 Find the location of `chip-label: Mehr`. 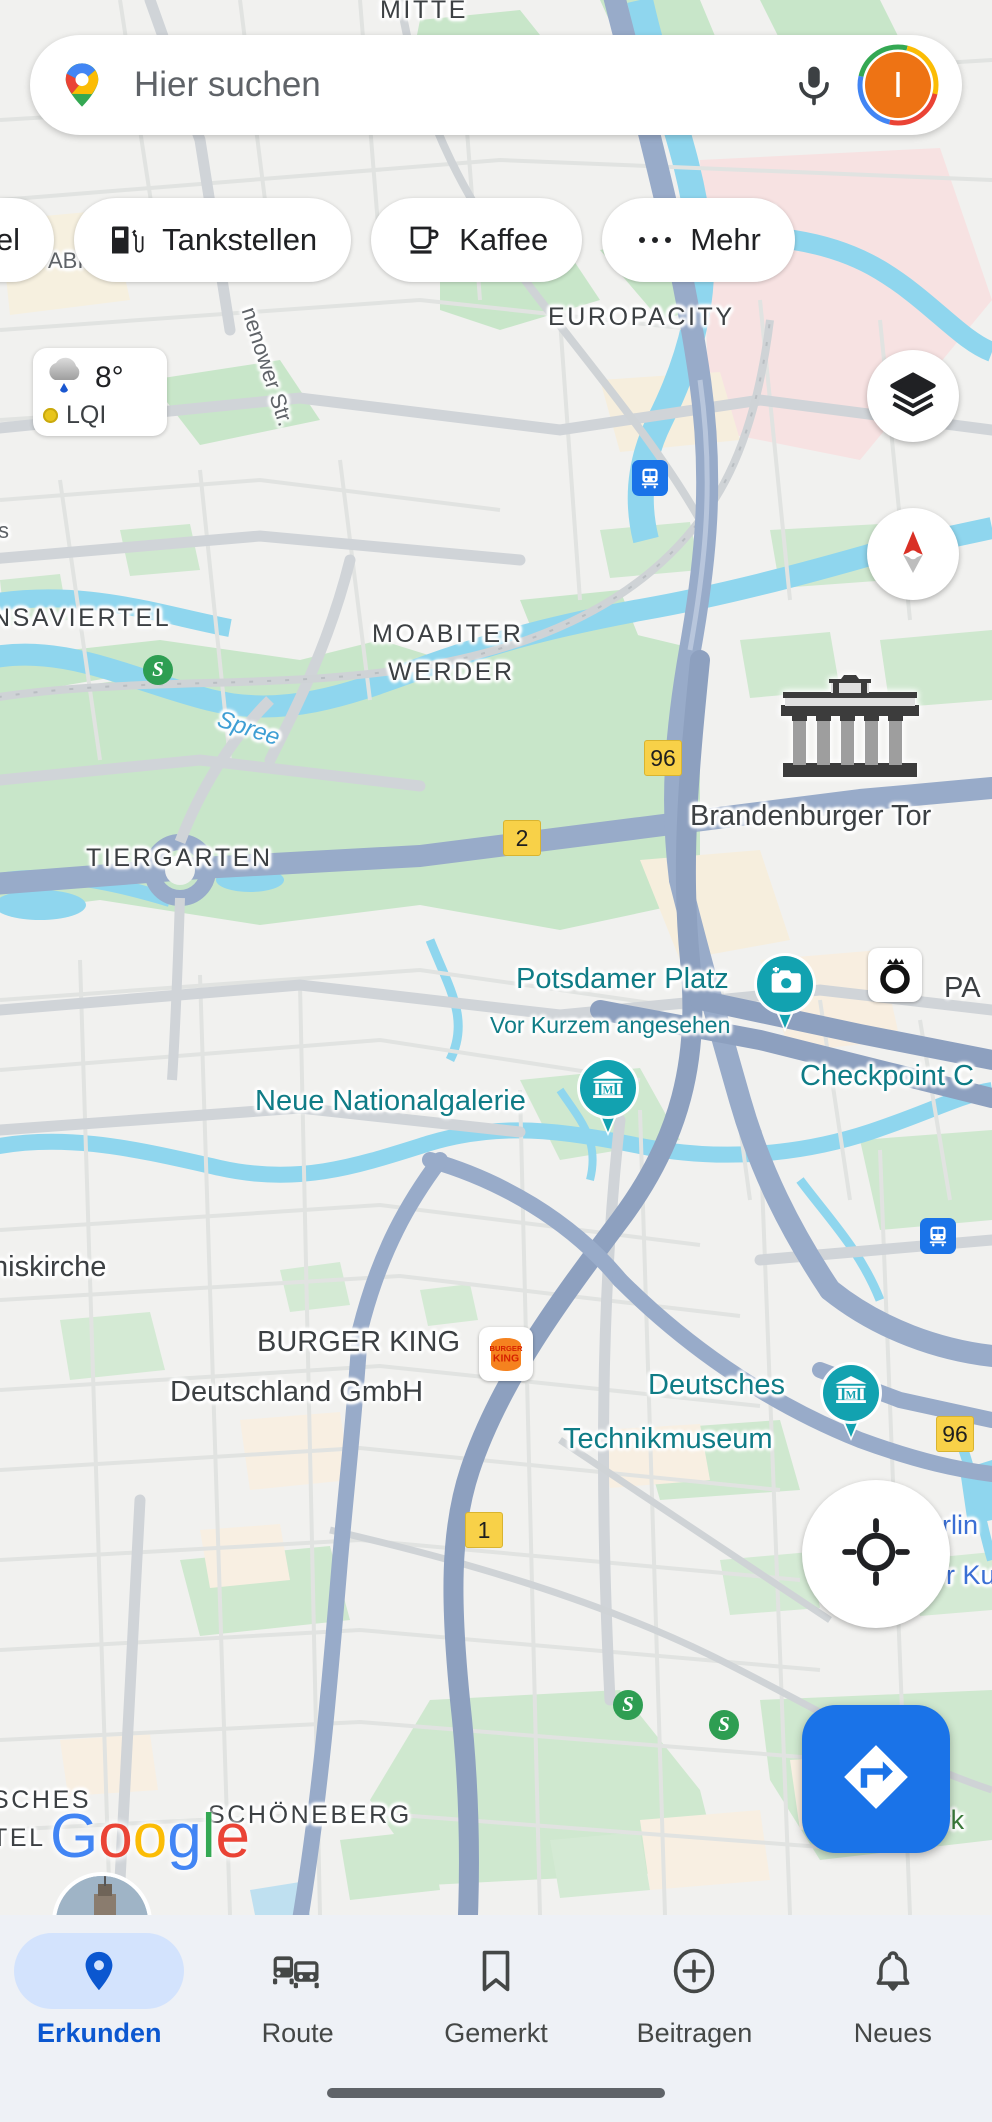

chip-label: Mehr is located at coordinates (725, 239).